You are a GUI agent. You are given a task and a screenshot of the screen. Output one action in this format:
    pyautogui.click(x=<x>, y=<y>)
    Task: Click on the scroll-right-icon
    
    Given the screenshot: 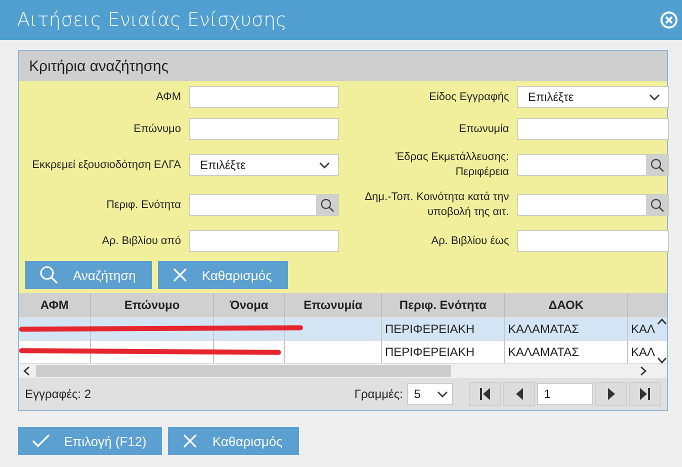 What is the action you would take?
    pyautogui.click(x=643, y=371)
    